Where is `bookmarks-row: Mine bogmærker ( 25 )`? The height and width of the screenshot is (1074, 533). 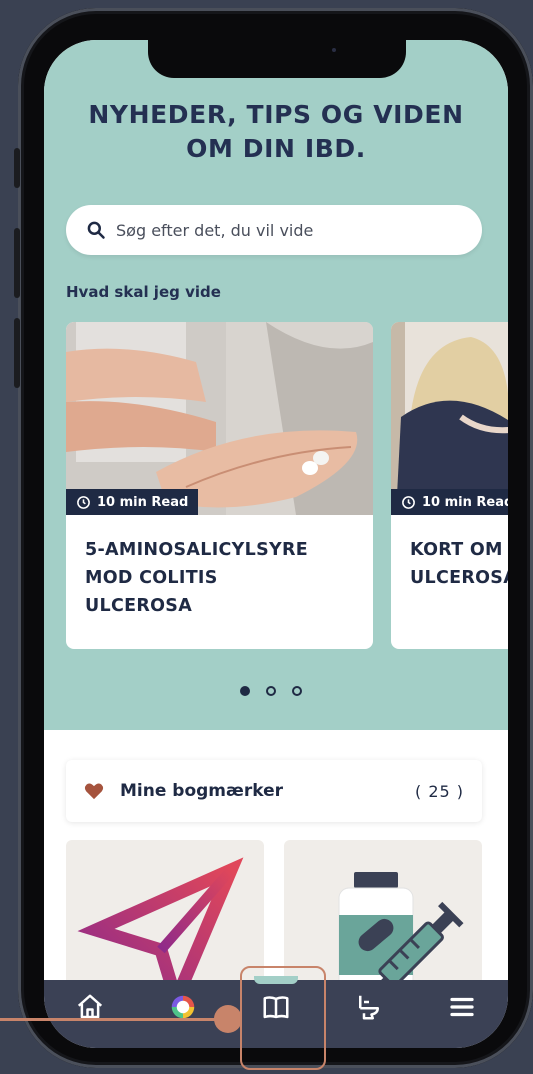
bookmarks-row: Mine bogmærker ( 25 ) is located at coordinates (274, 791).